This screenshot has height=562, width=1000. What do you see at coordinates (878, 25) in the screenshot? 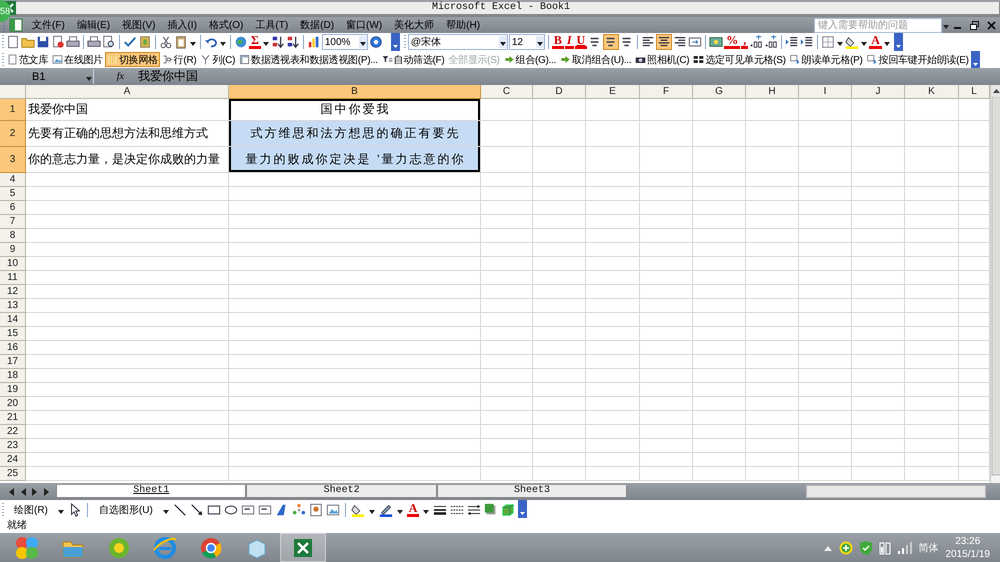
I see `help-search-field: 键入需要帮助的问题` at bounding box center [878, 25].